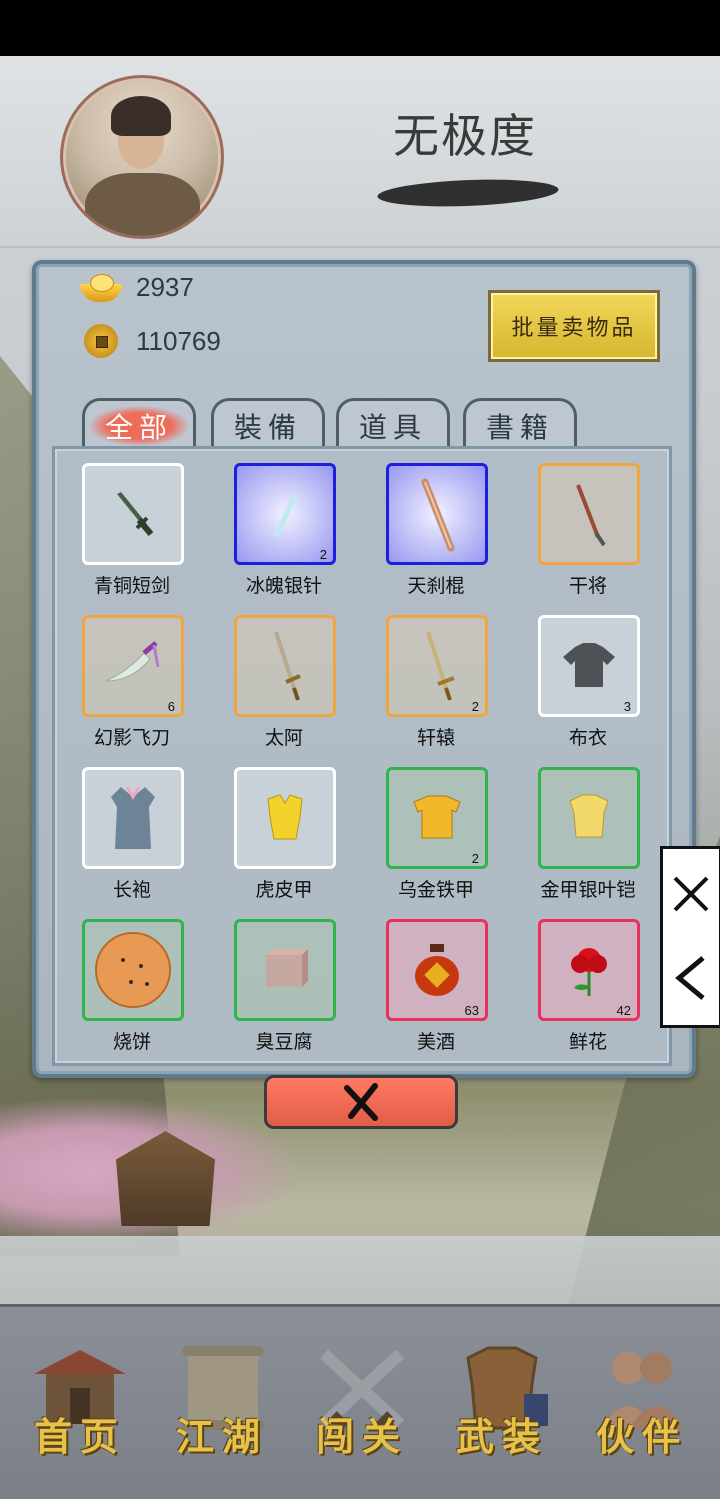  I want to click on tab-props-label: 道具, so click(392, 427).